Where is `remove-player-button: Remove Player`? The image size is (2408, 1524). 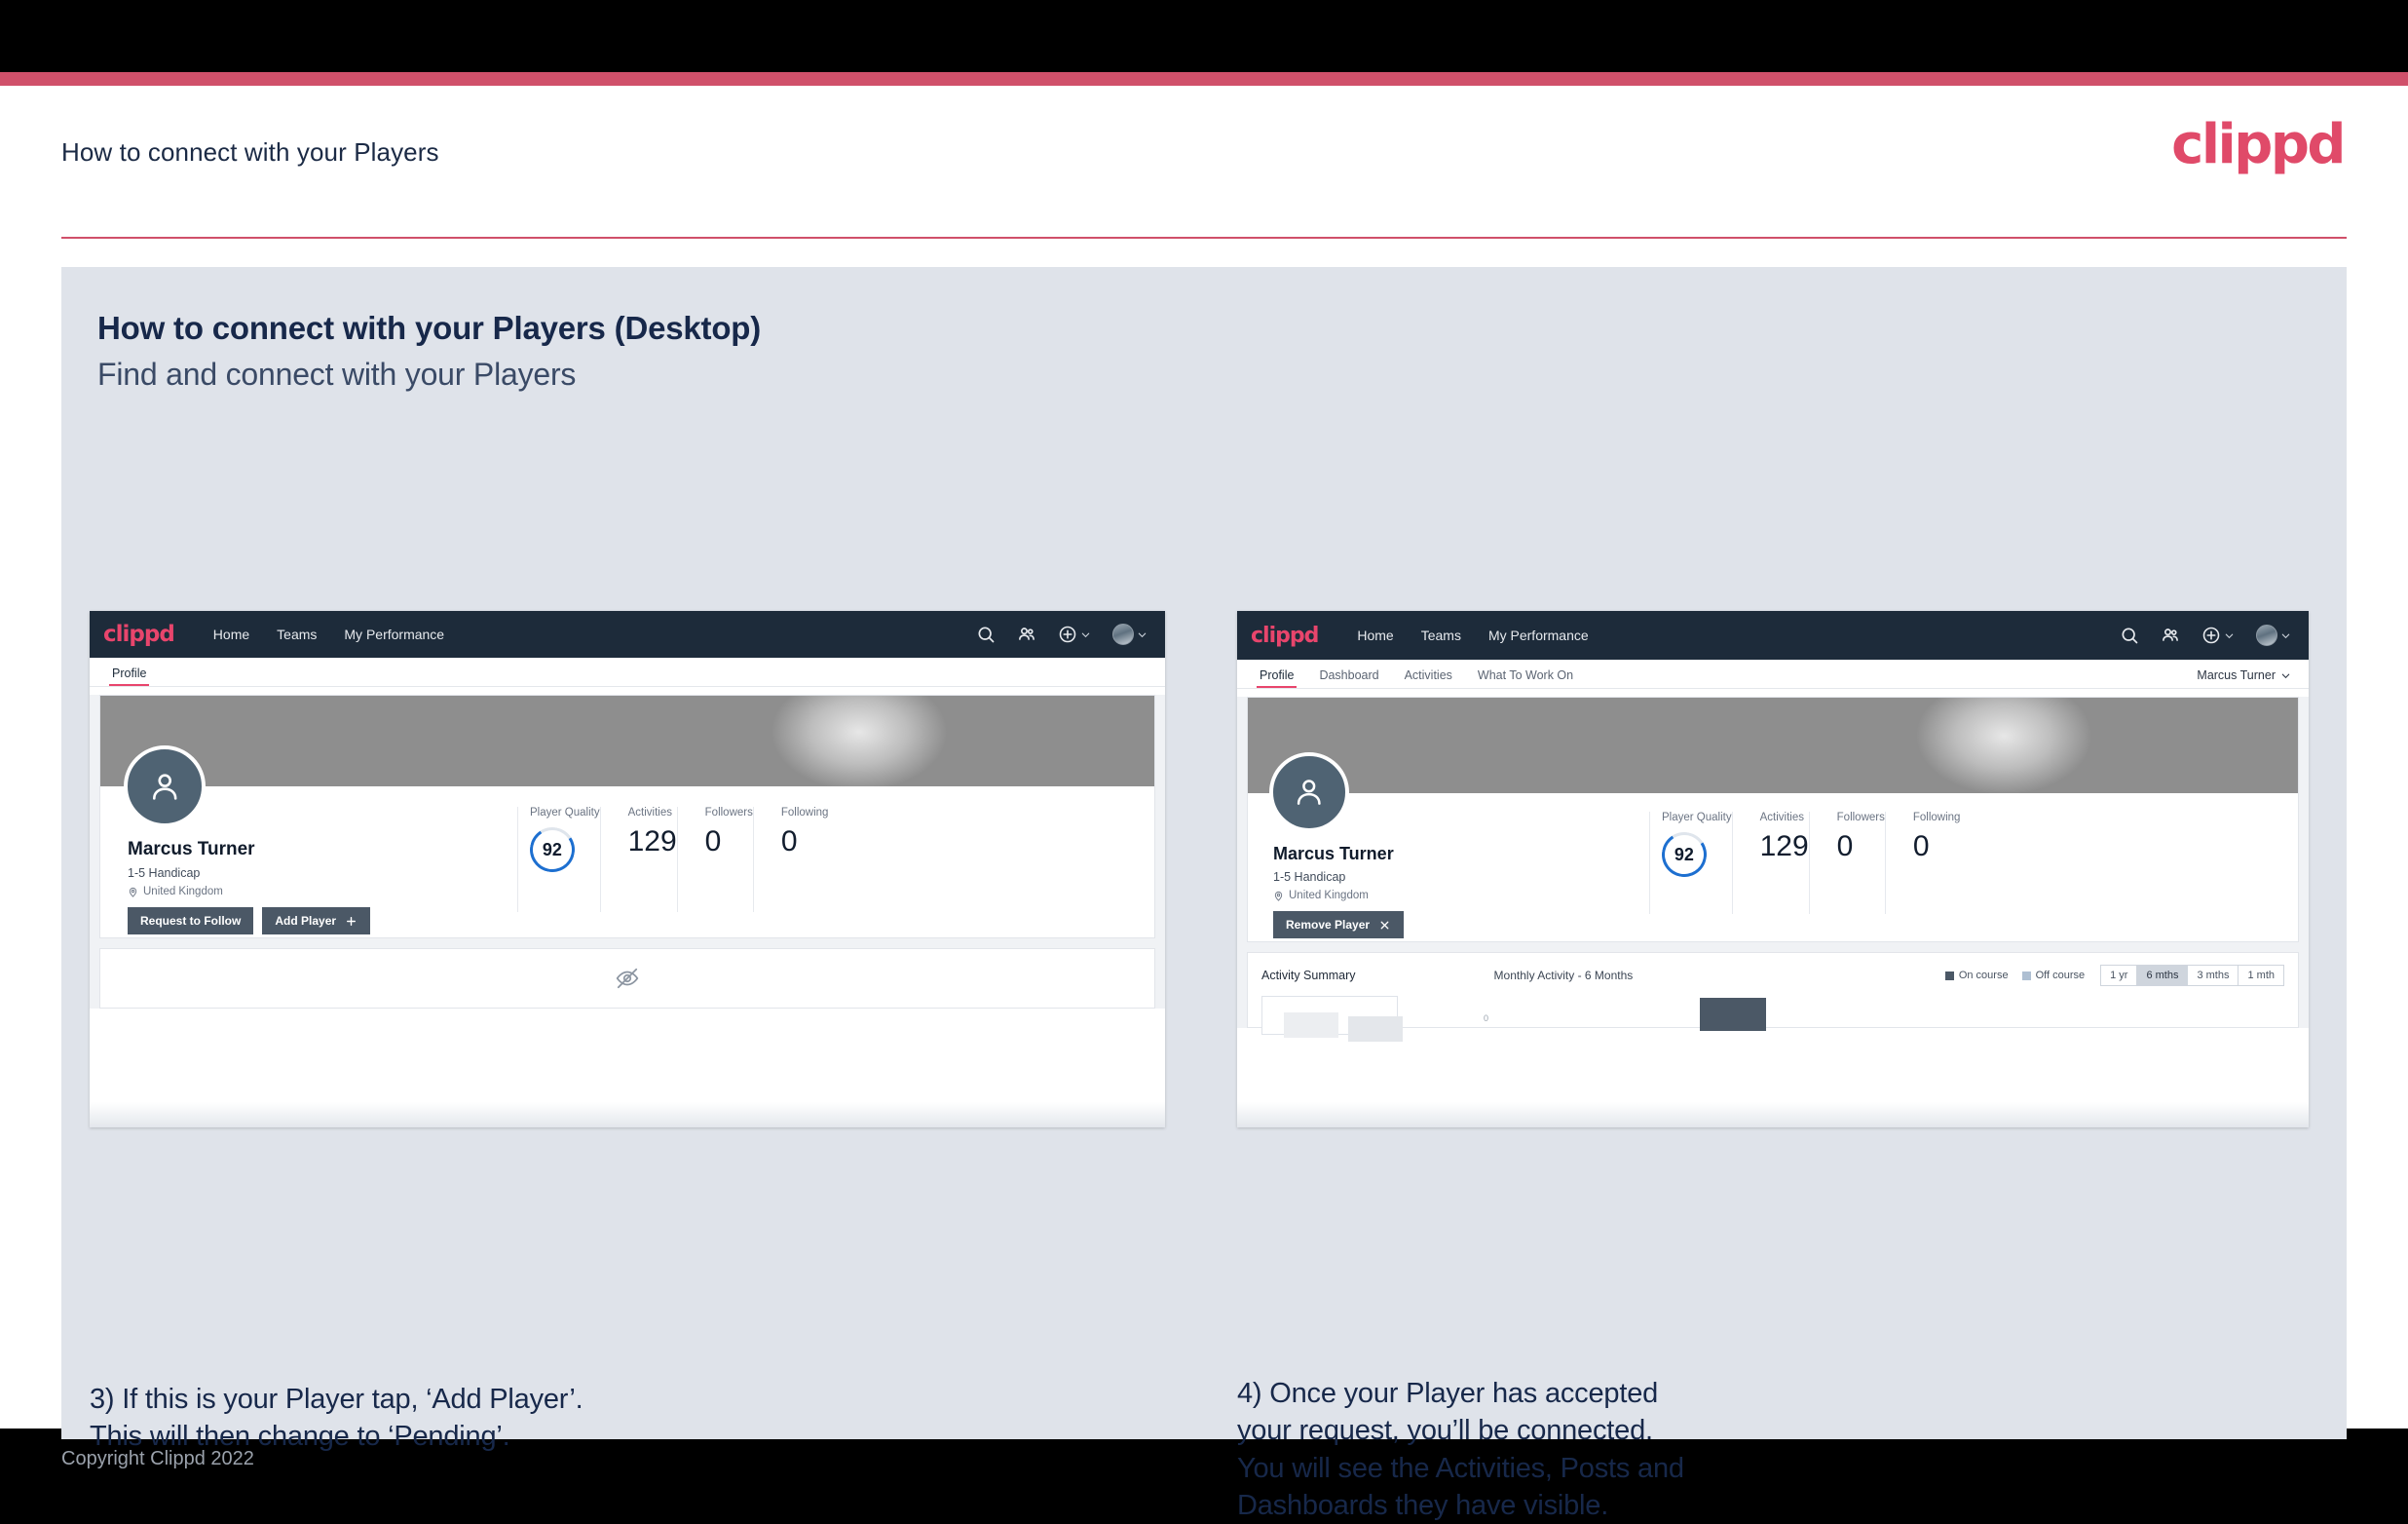
remove-player-button: Remove Player is located at coordinates (1338, 924).